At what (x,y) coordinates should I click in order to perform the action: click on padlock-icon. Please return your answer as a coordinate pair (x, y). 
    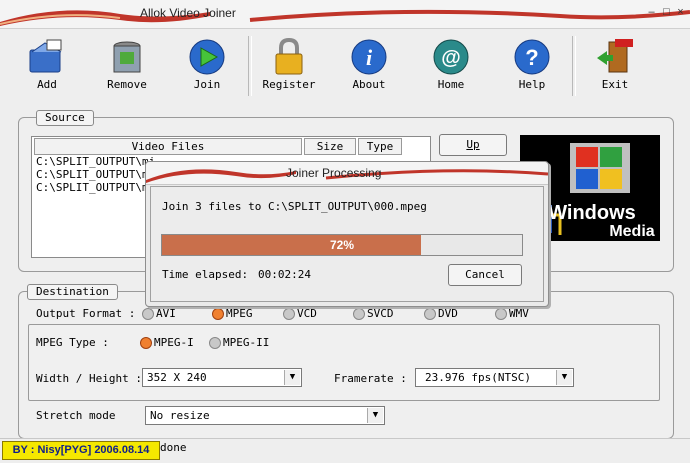
    Looking at the image, I should click on (289, 56).